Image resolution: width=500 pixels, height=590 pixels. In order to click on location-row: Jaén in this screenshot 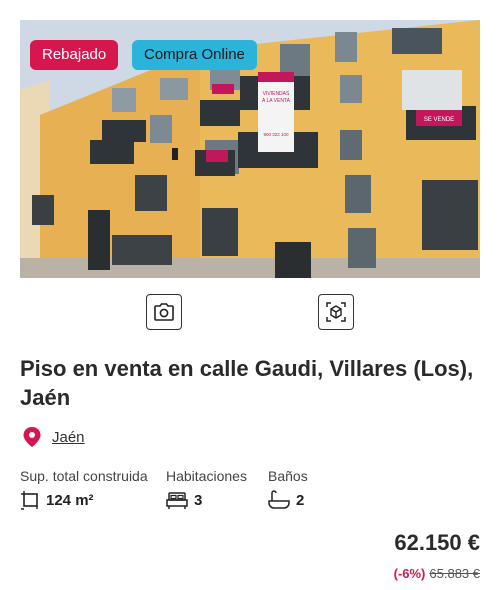, I will do `click(53, 437)`.